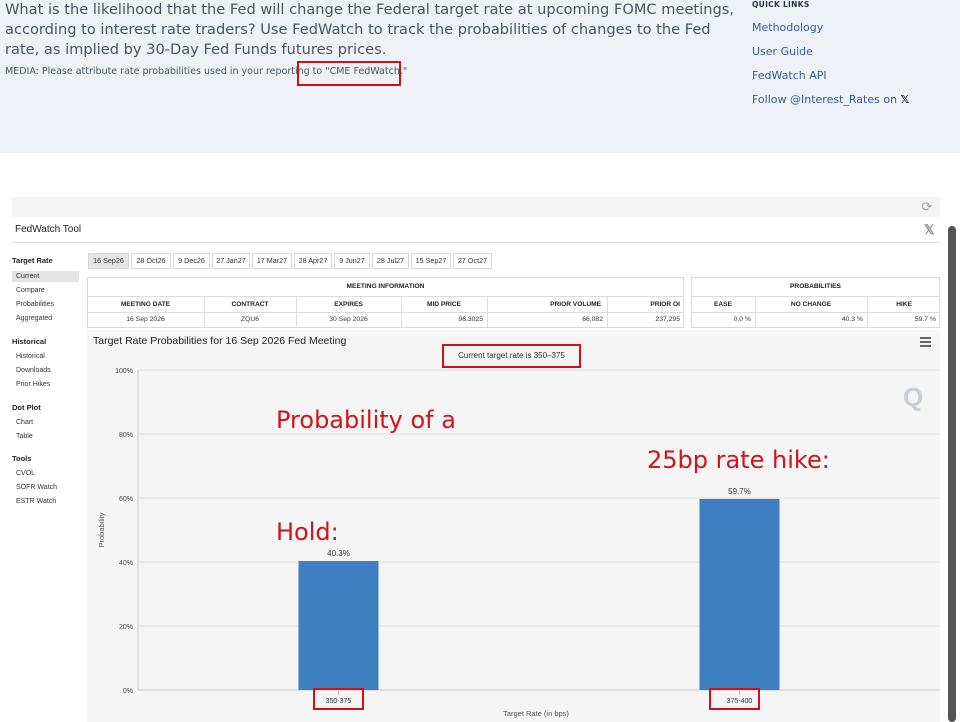  Describe the element at coordinates (536, 713) in the screenshot. I see `x-axis-label: Target Rate (in bps)` at that location.